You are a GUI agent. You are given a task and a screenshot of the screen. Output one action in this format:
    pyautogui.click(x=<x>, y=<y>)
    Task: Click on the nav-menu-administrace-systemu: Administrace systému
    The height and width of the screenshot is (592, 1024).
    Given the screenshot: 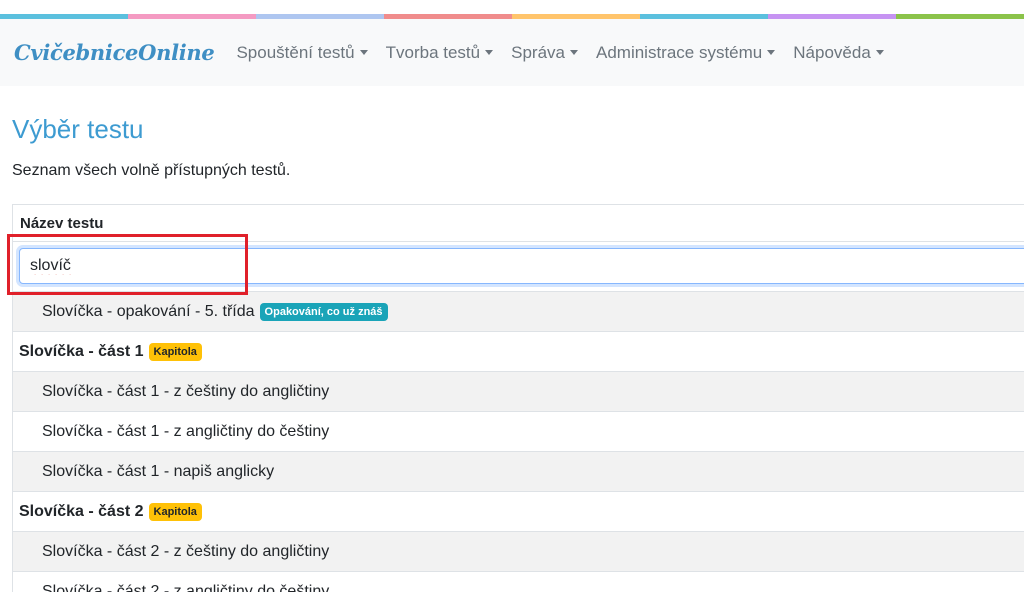 What is the action you would take?
    pyautogui.click(x=685, y=52)
    